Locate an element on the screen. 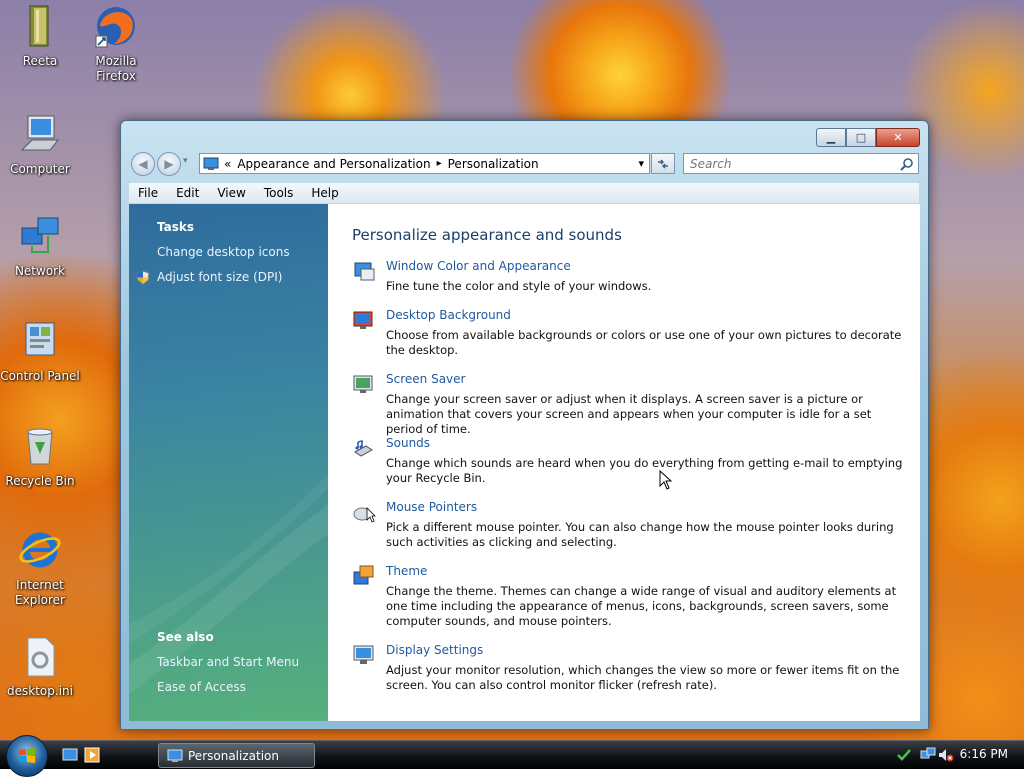  desktop-icon-internet-explorer: Internet Explorer is located at coordinates (40, 568).